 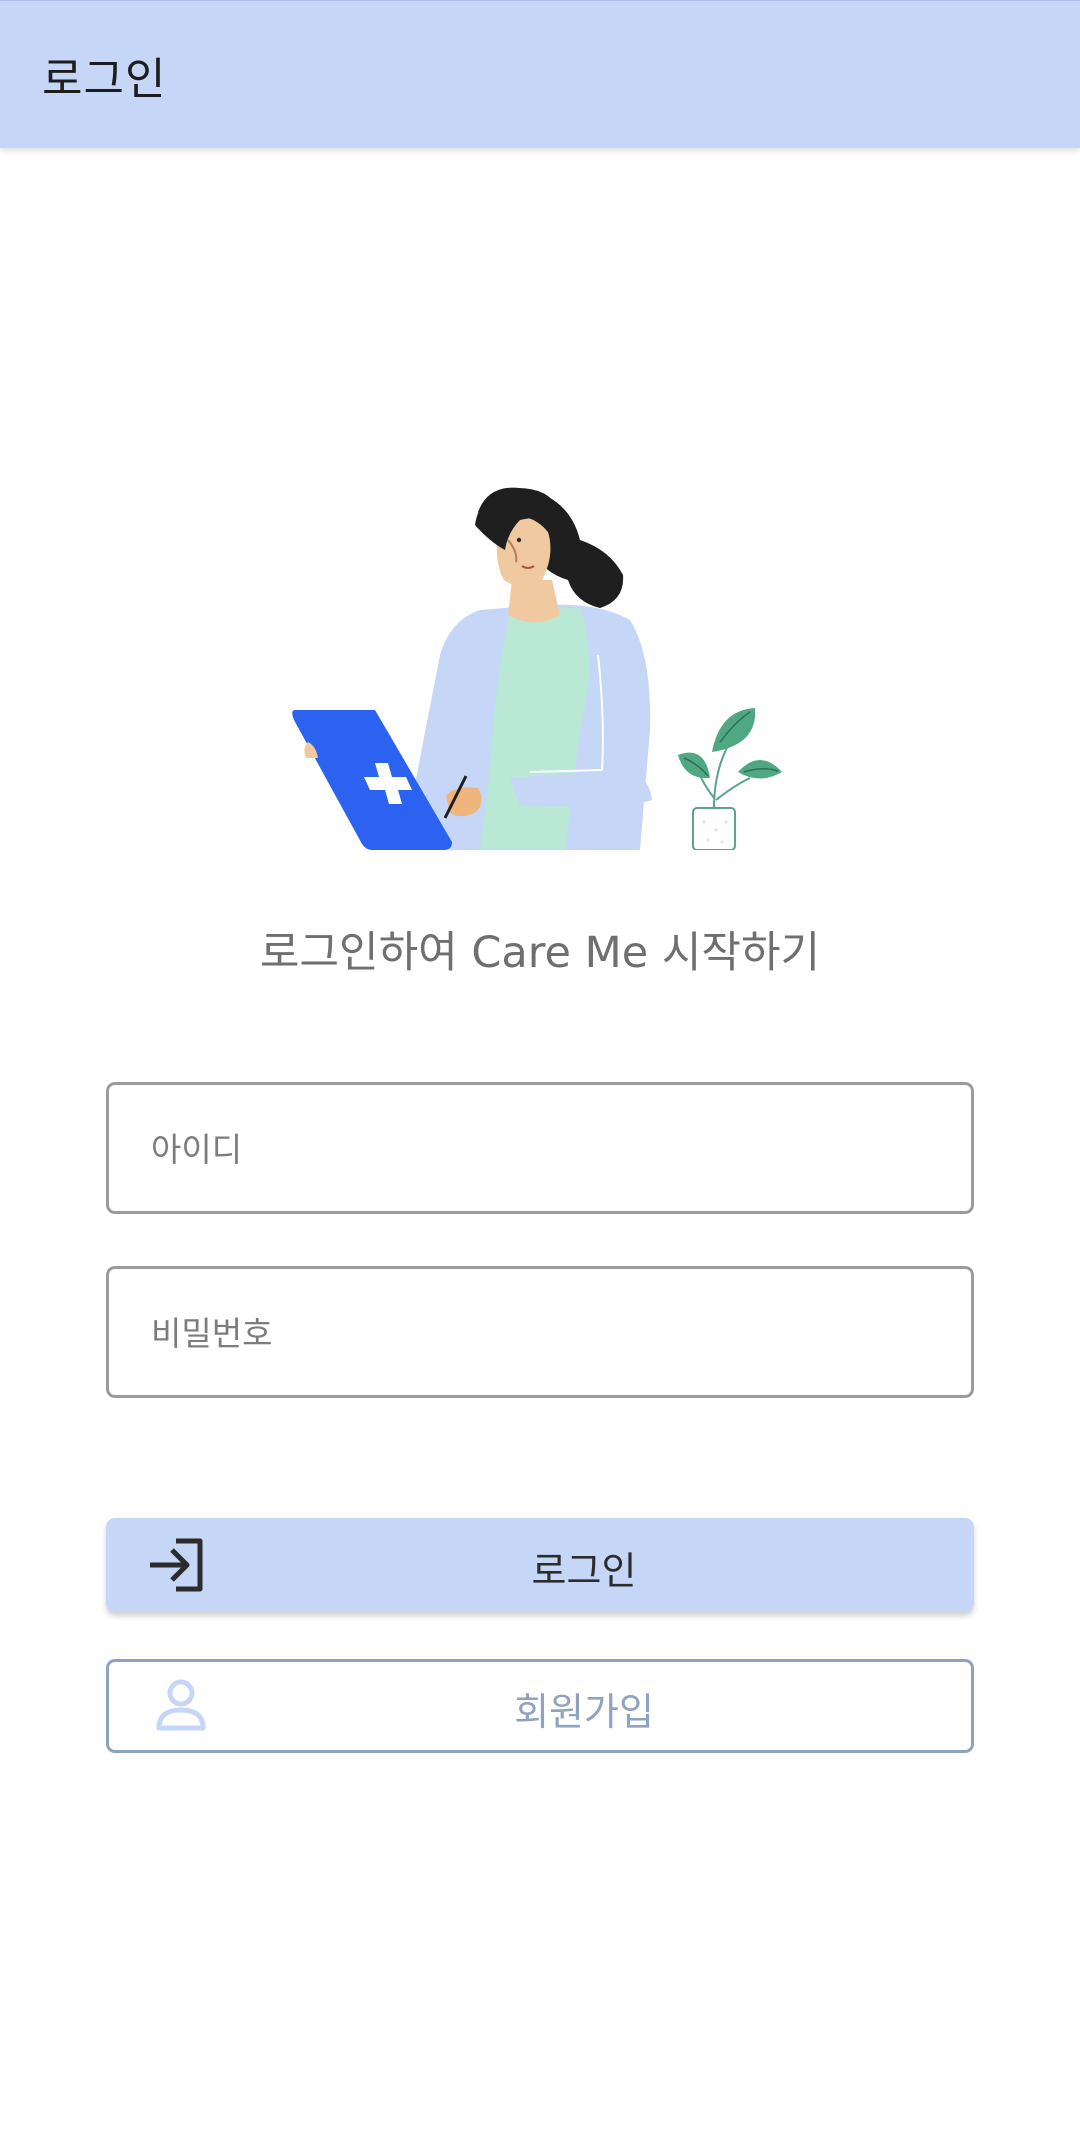 I want to click on login-button: 로그인, so click(x=540, y=1565).